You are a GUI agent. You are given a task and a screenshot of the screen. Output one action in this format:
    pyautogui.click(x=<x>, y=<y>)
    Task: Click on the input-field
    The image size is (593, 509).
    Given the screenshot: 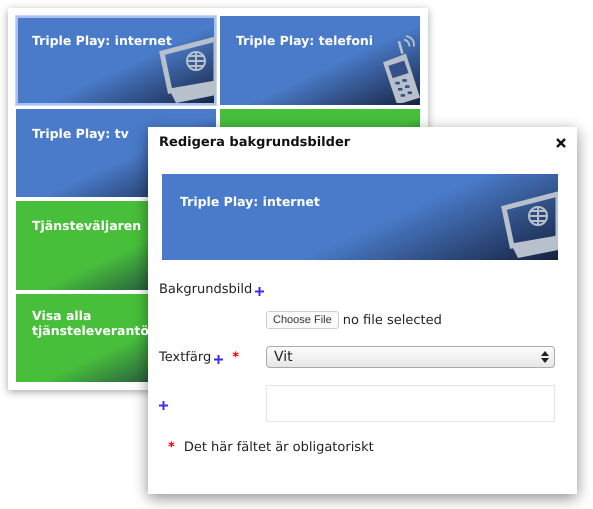 What is the action you would take?
    pyautogui.click(x=410, y=403)
    